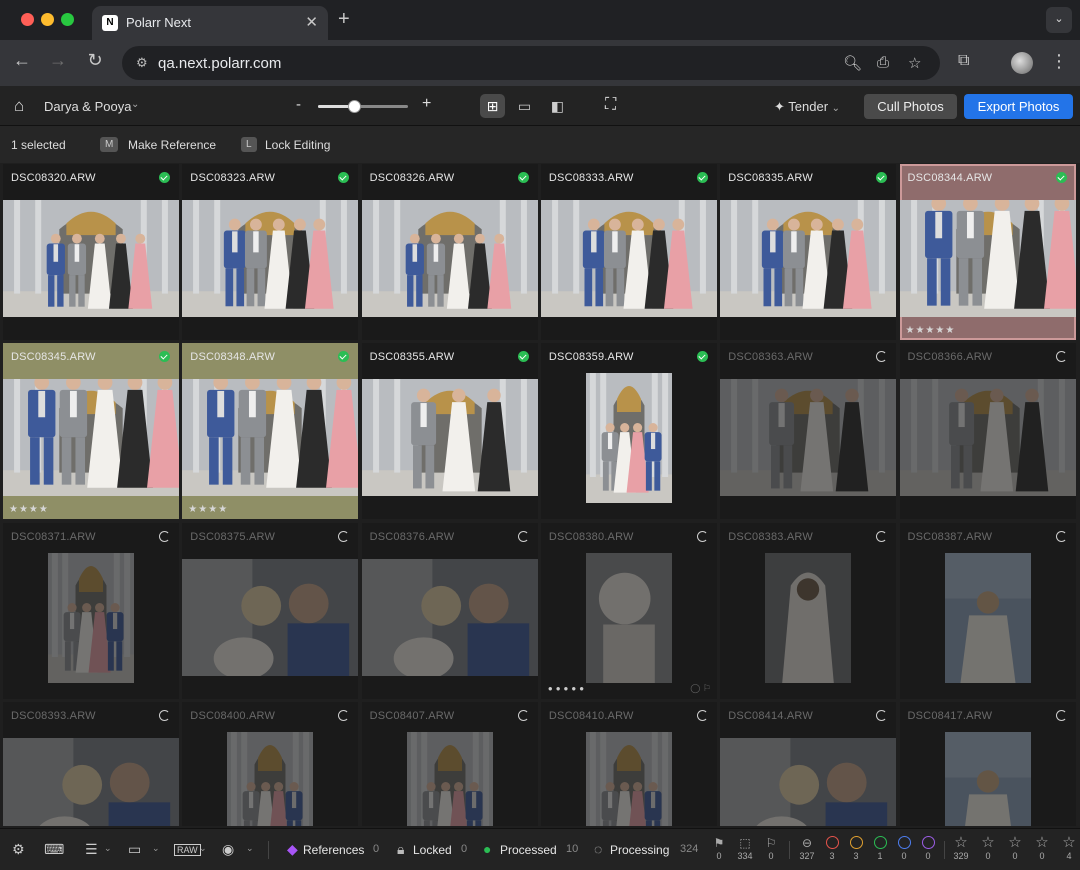 This screenshot has width=1080, height=870. Describe the element at coordinates (27, 19) in the screenshot. I see `close-window-button` at that location.